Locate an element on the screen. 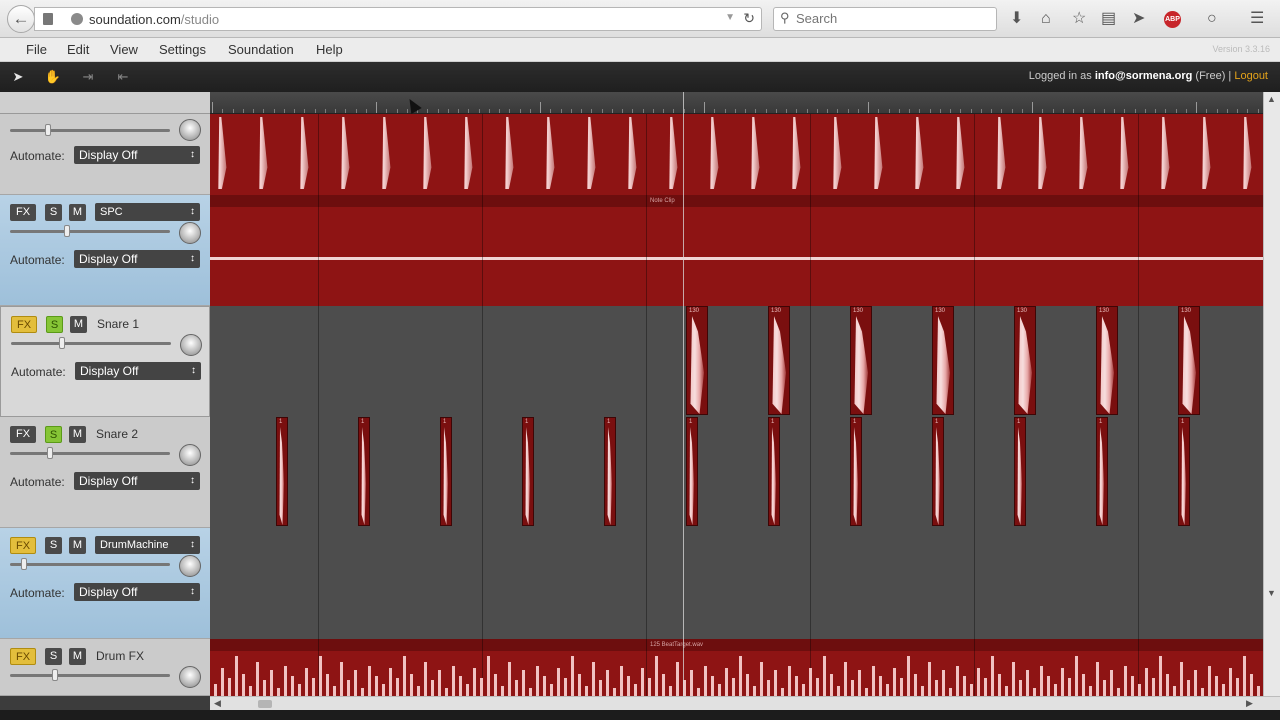  scroll-down-icon: ▼ is located at coordinates (1271, 593).